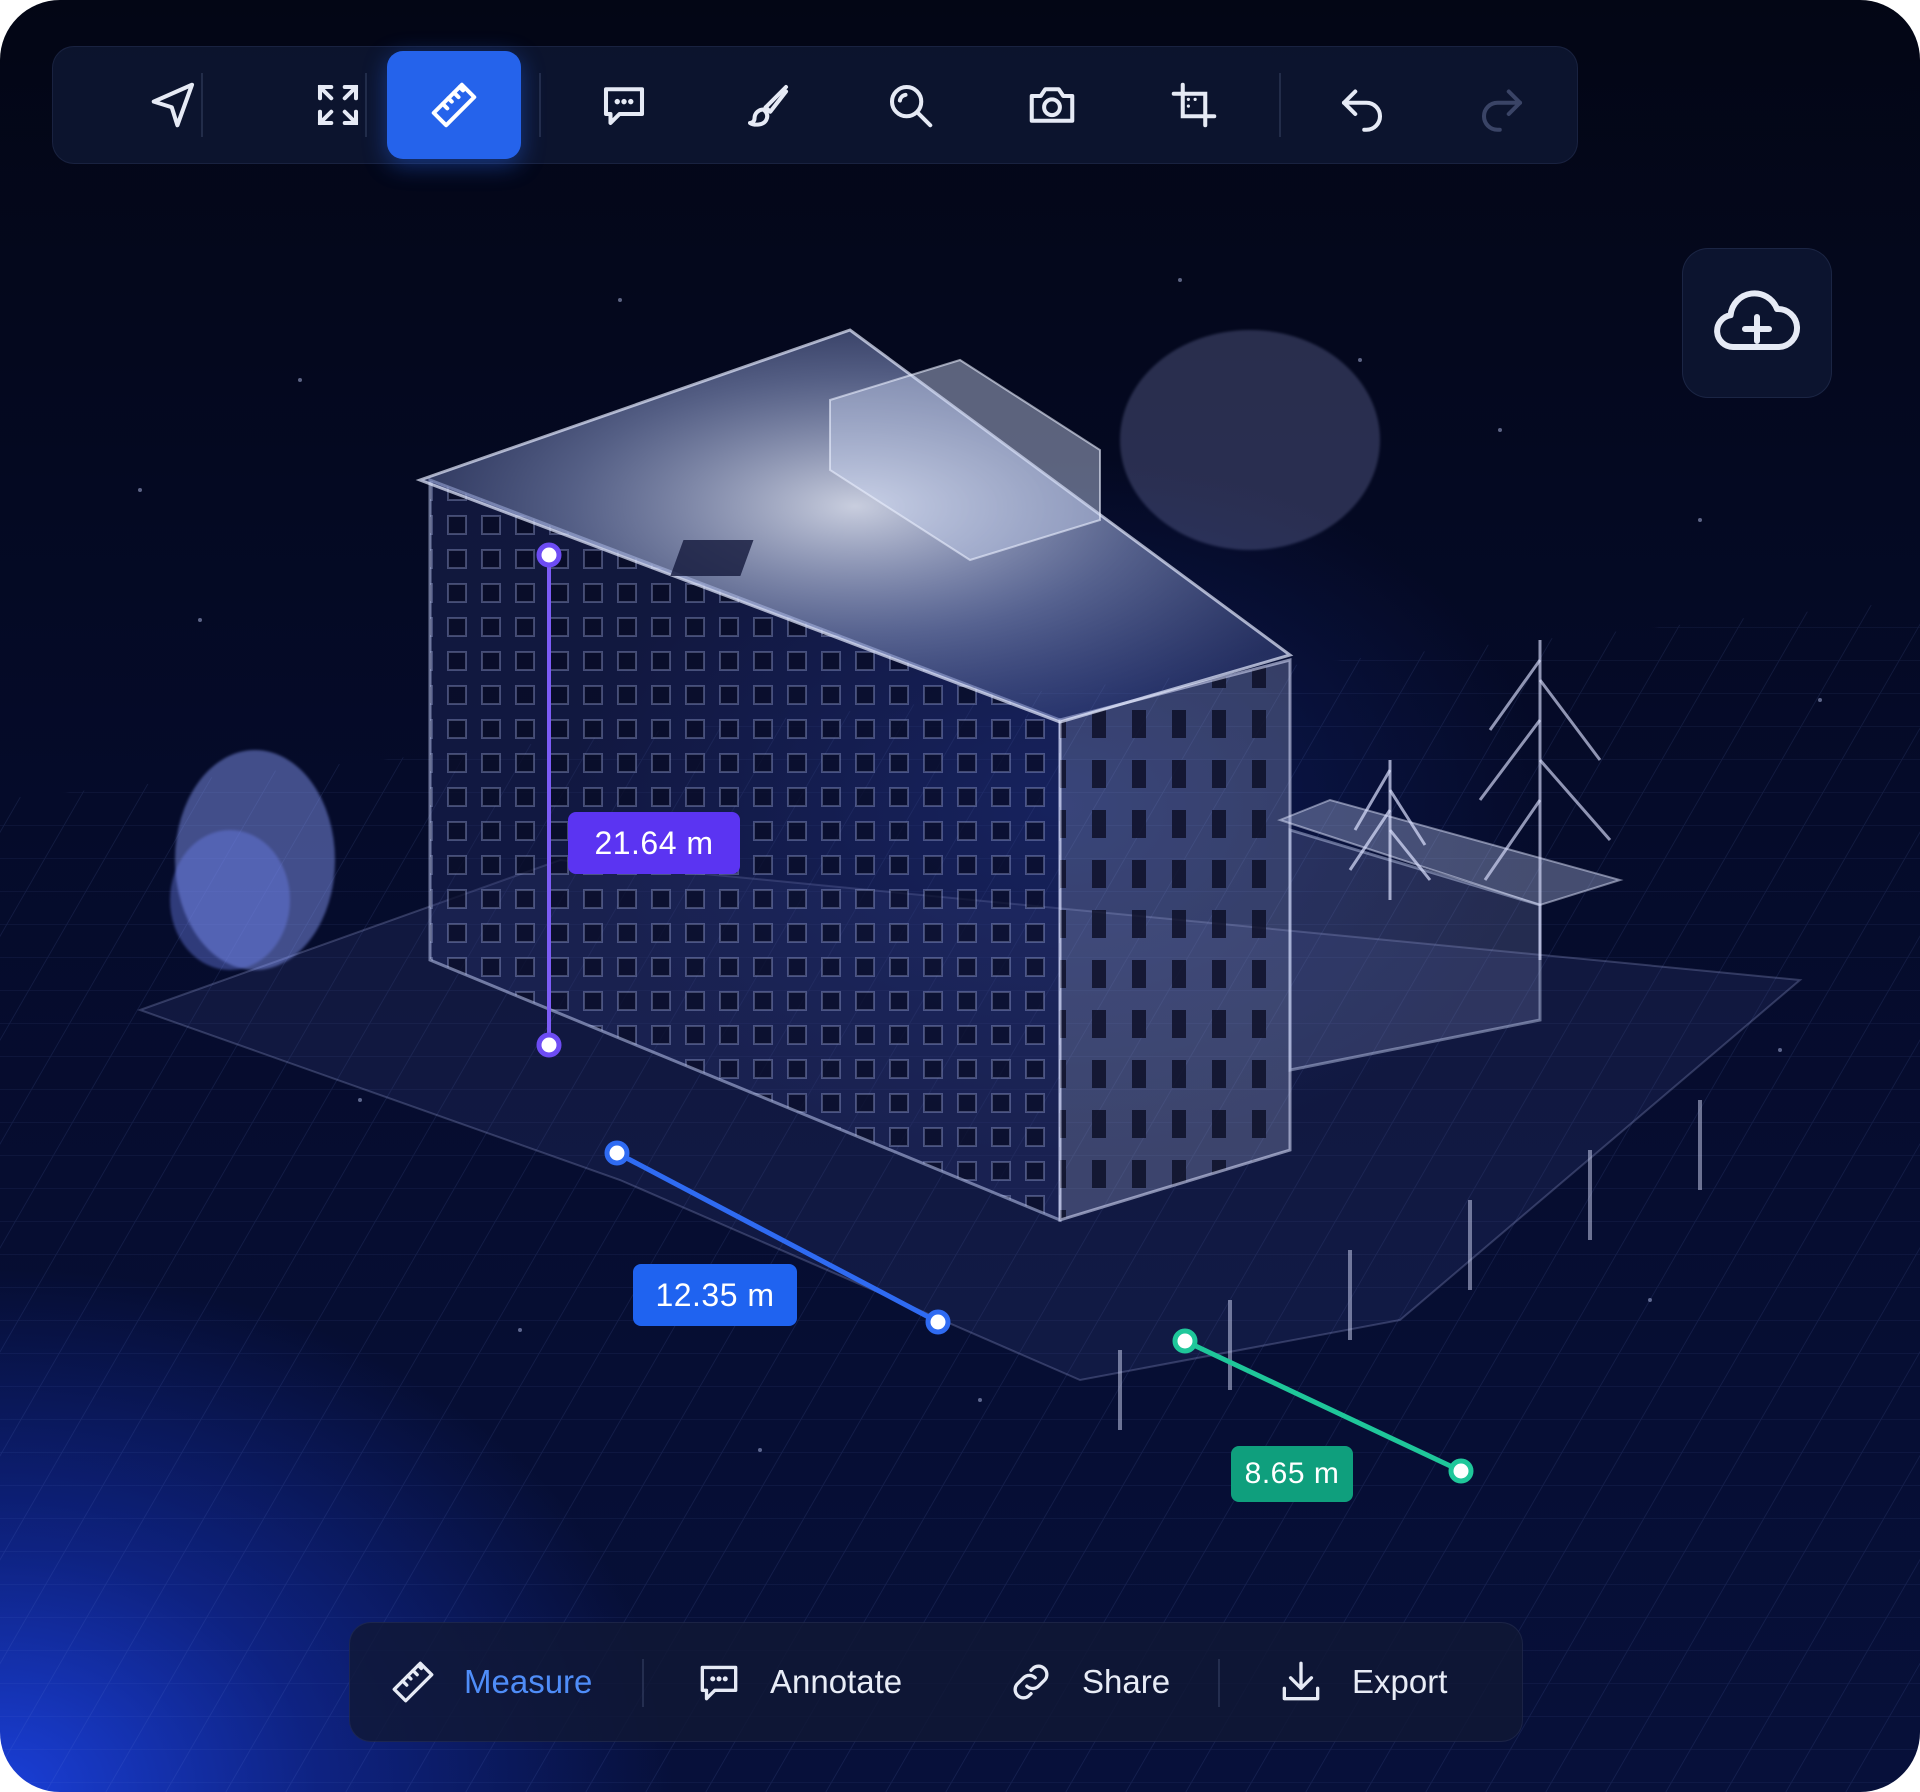  I want to click on upload-to-cloud-button, so click(1757, 323).